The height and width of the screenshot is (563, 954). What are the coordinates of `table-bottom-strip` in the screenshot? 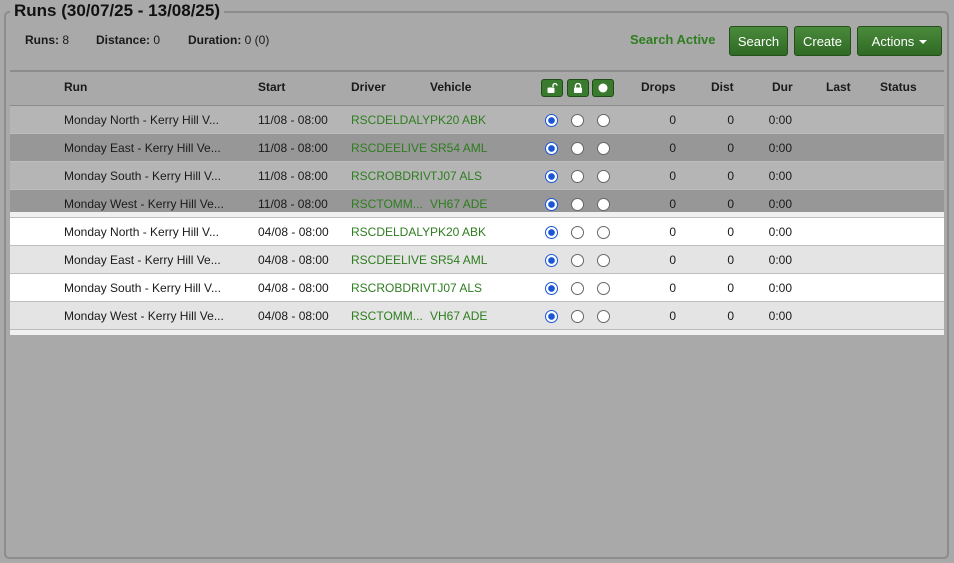 It's located at (477, 332).